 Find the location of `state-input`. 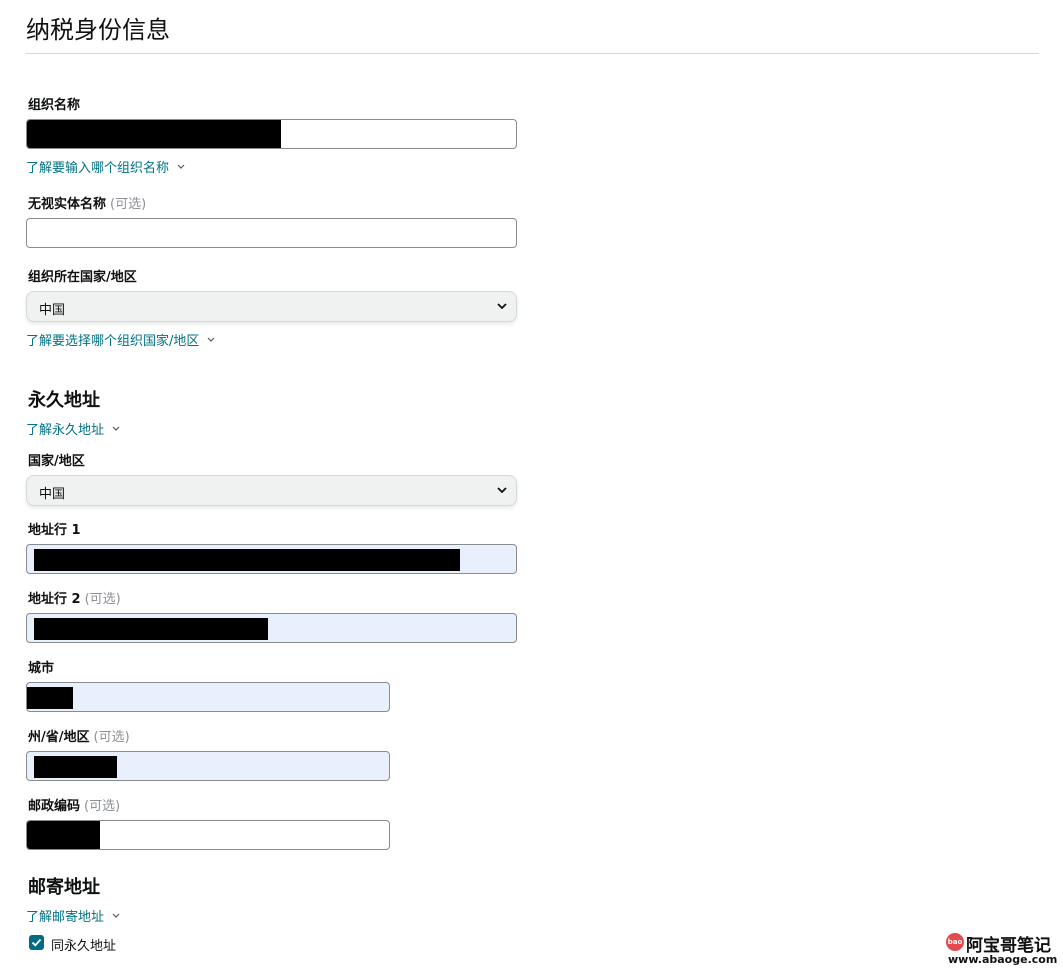

state-input is located at coordinates (208, 766).